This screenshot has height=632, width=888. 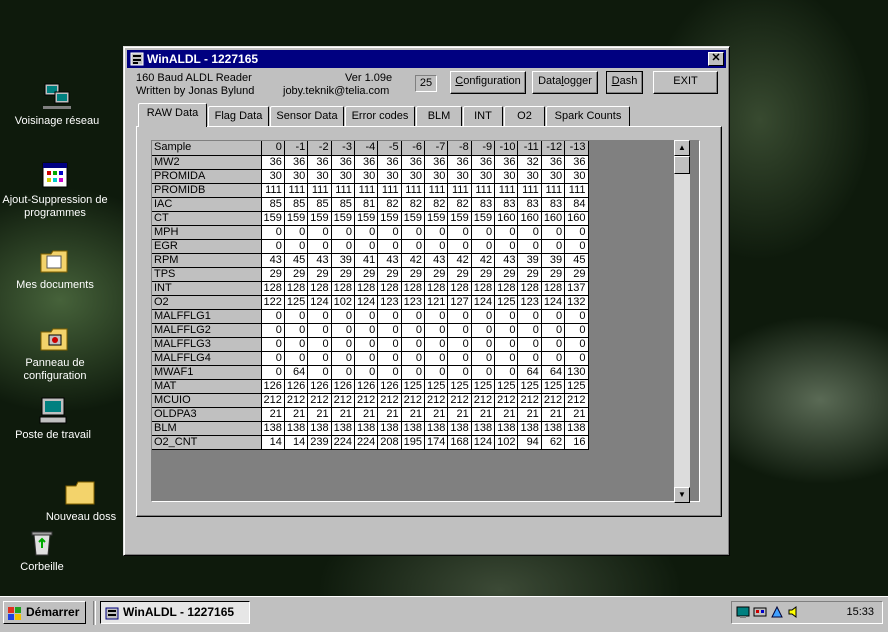 I want to click on column-header: -8, so click(x=459, y=148).